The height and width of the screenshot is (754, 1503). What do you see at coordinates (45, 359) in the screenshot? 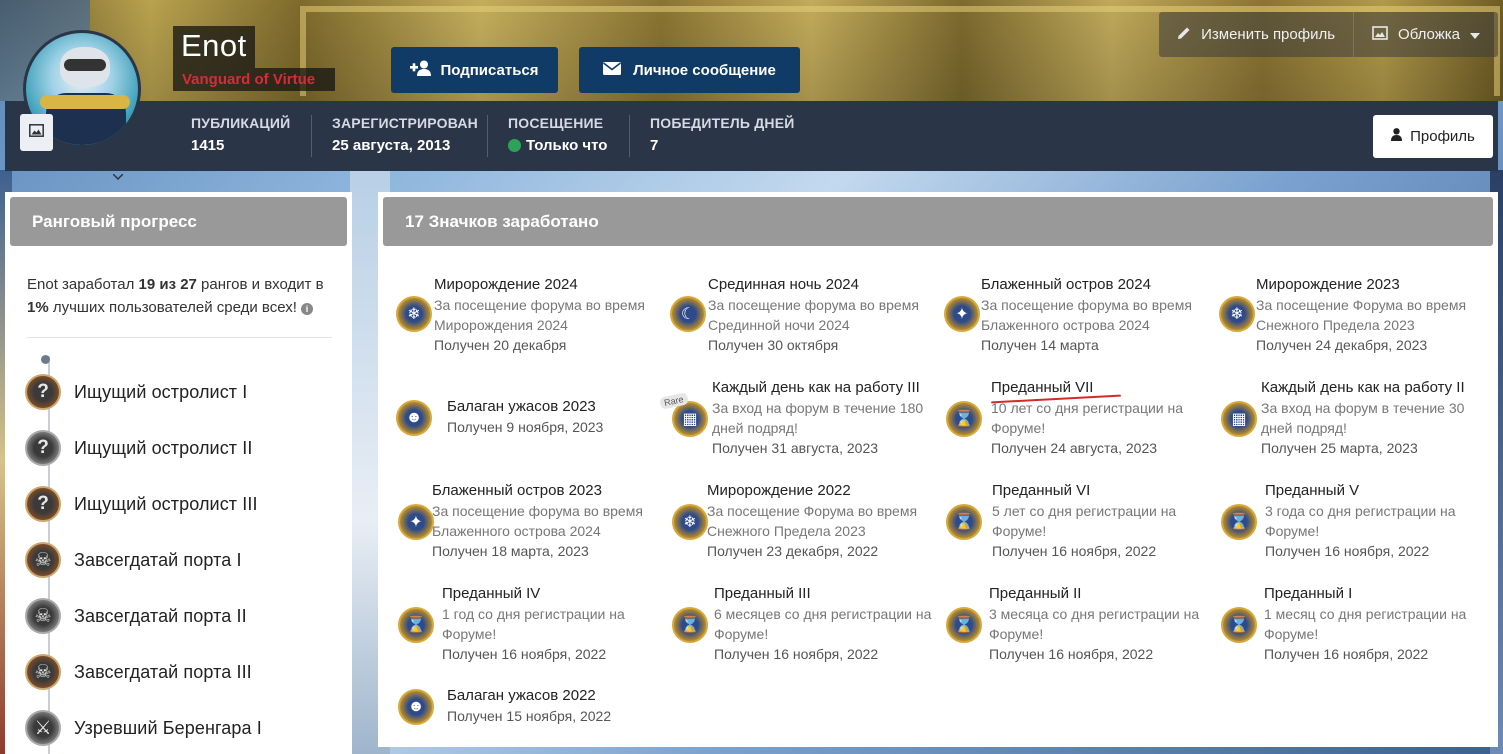
I see `timeline-start-dot` at bounding box center [45, 359].